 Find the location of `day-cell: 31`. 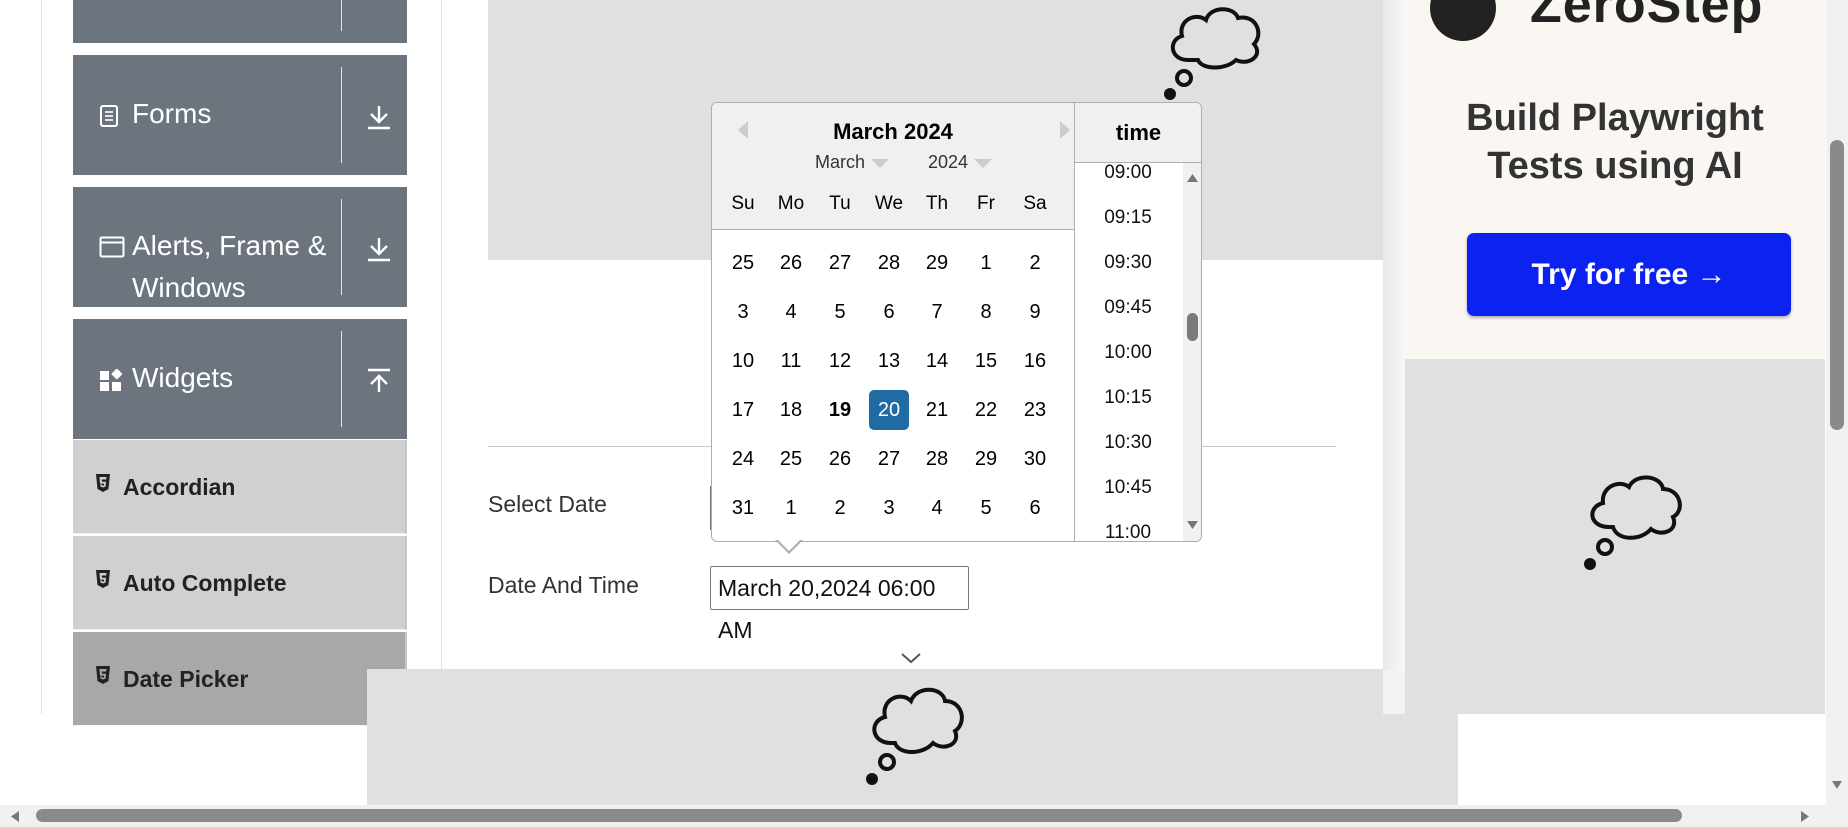

day-cell: 31 is located at coordinates (743, 508).